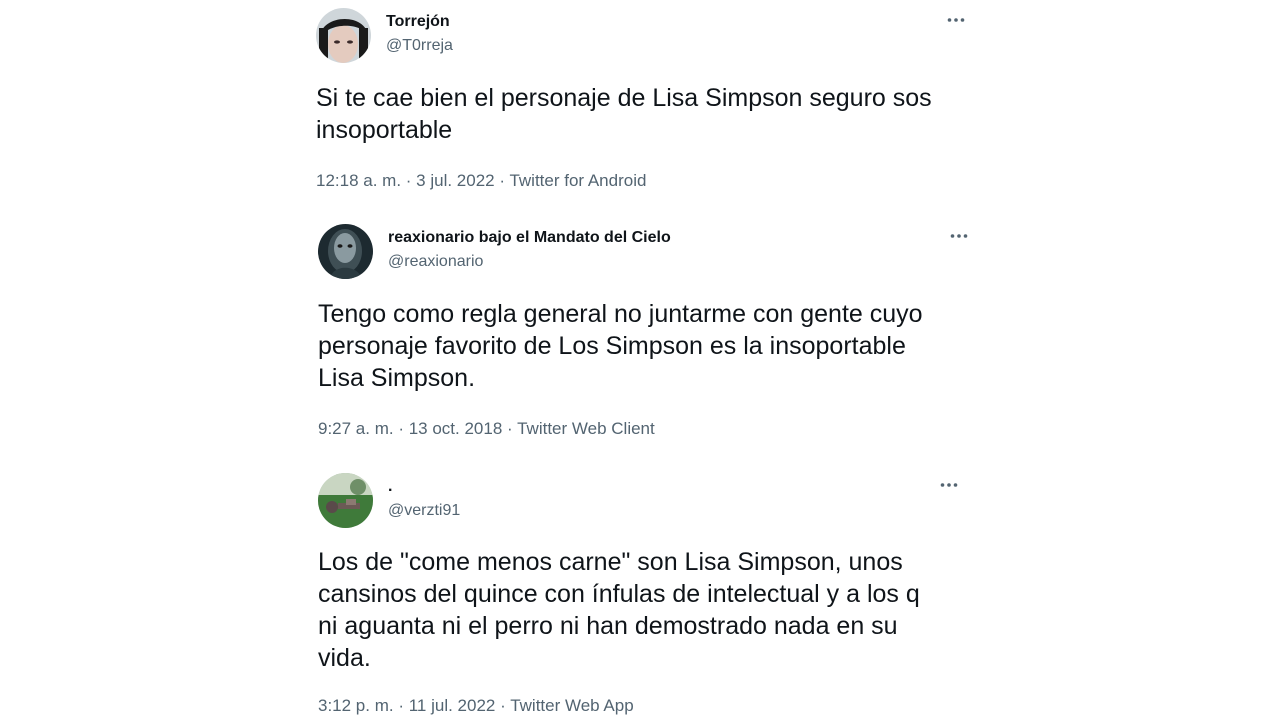 The width and height of the screenshot is (1280, 720). What do you see at coordinates (571, 705) in the screenshot?
I see `tweet-source: Twitter Web App` at bounding box center [571, 705].